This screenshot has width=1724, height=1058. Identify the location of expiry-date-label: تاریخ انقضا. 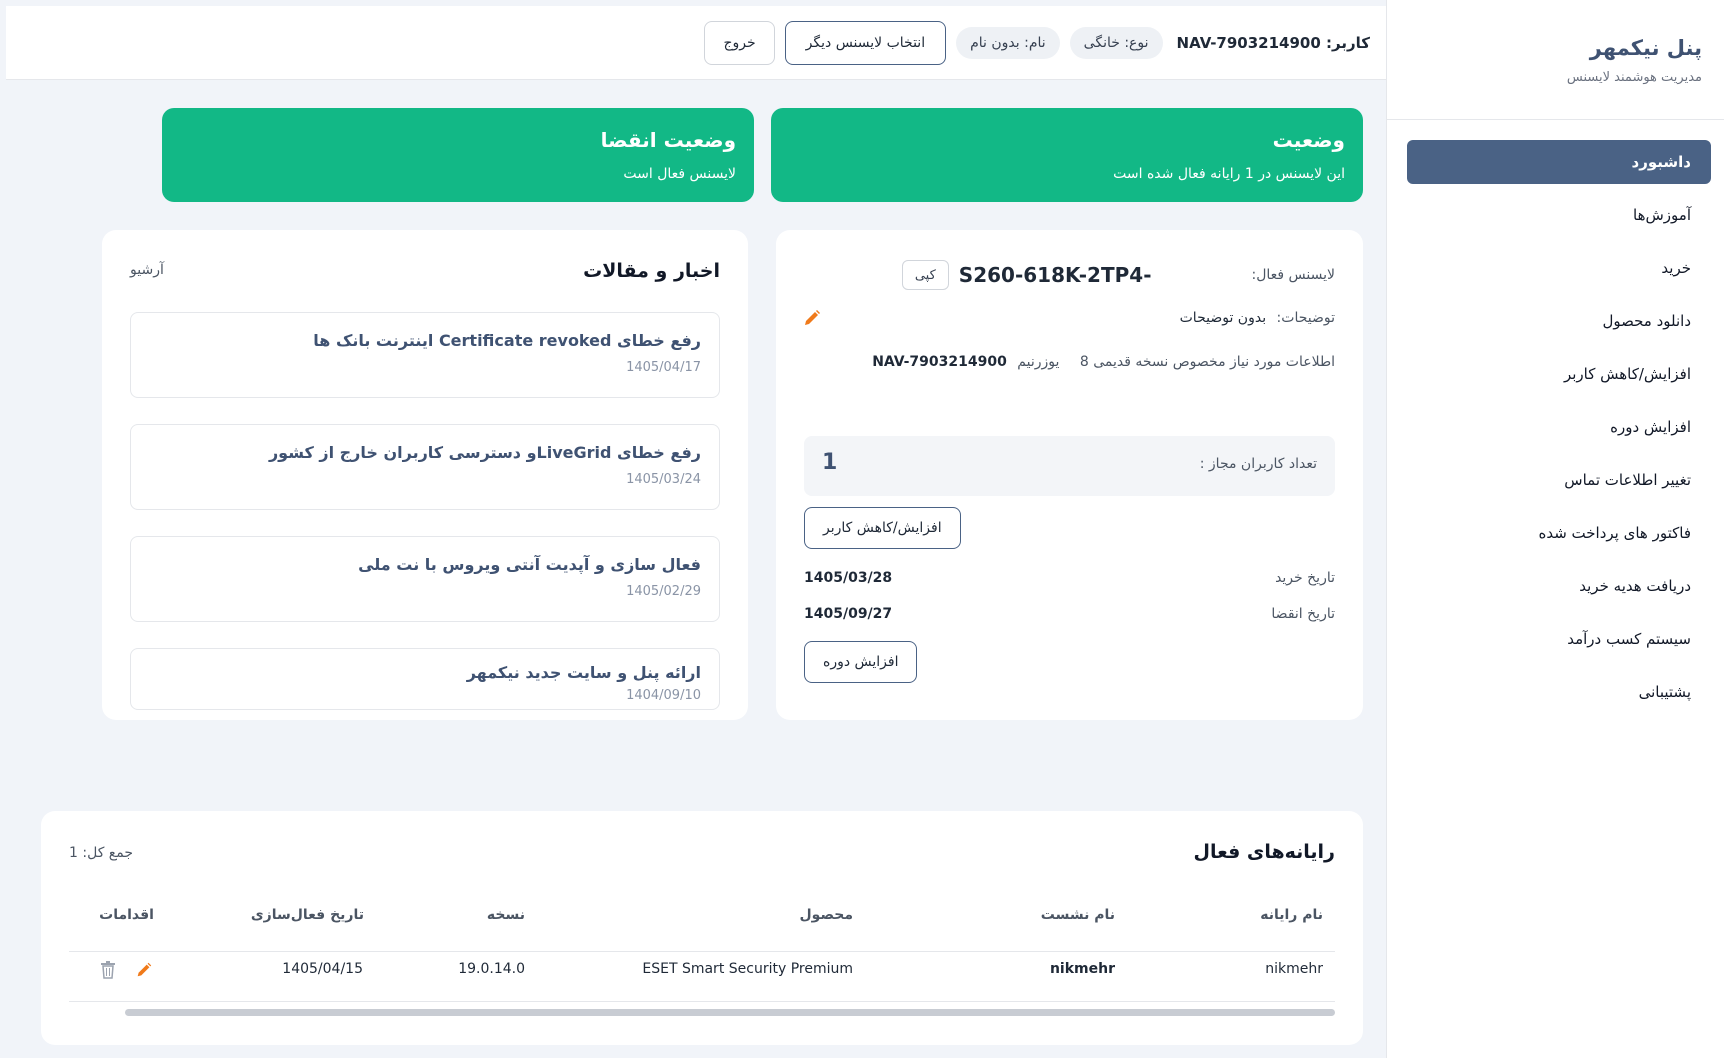
(1303, 614).